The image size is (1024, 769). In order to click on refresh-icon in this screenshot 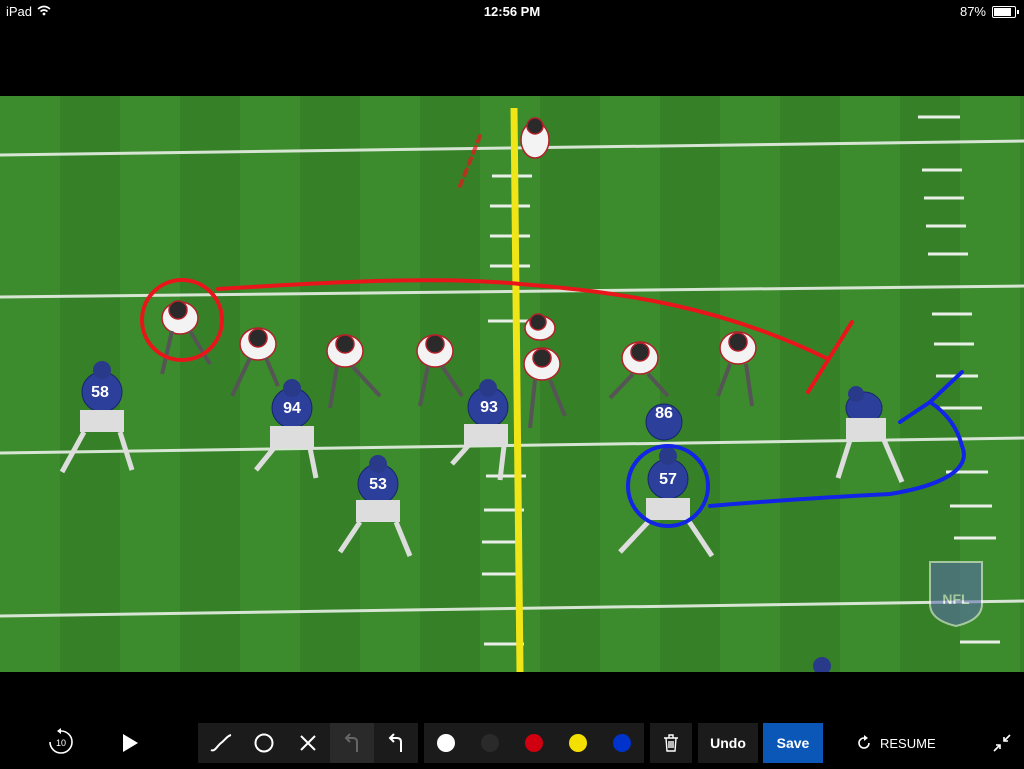, I will do `click(864, 742)`.